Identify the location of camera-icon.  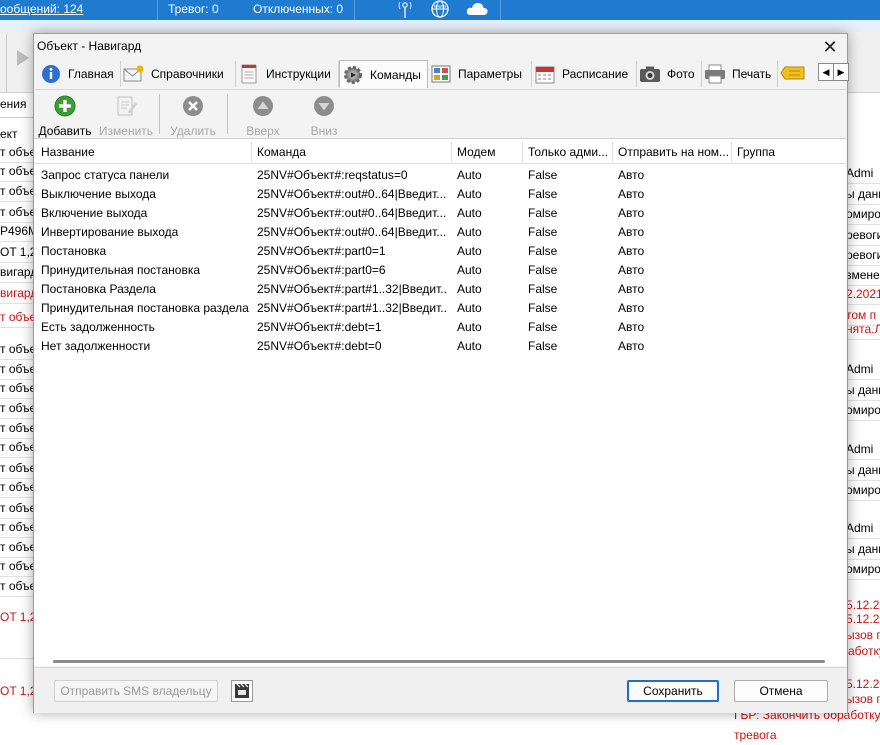
(650, 74).